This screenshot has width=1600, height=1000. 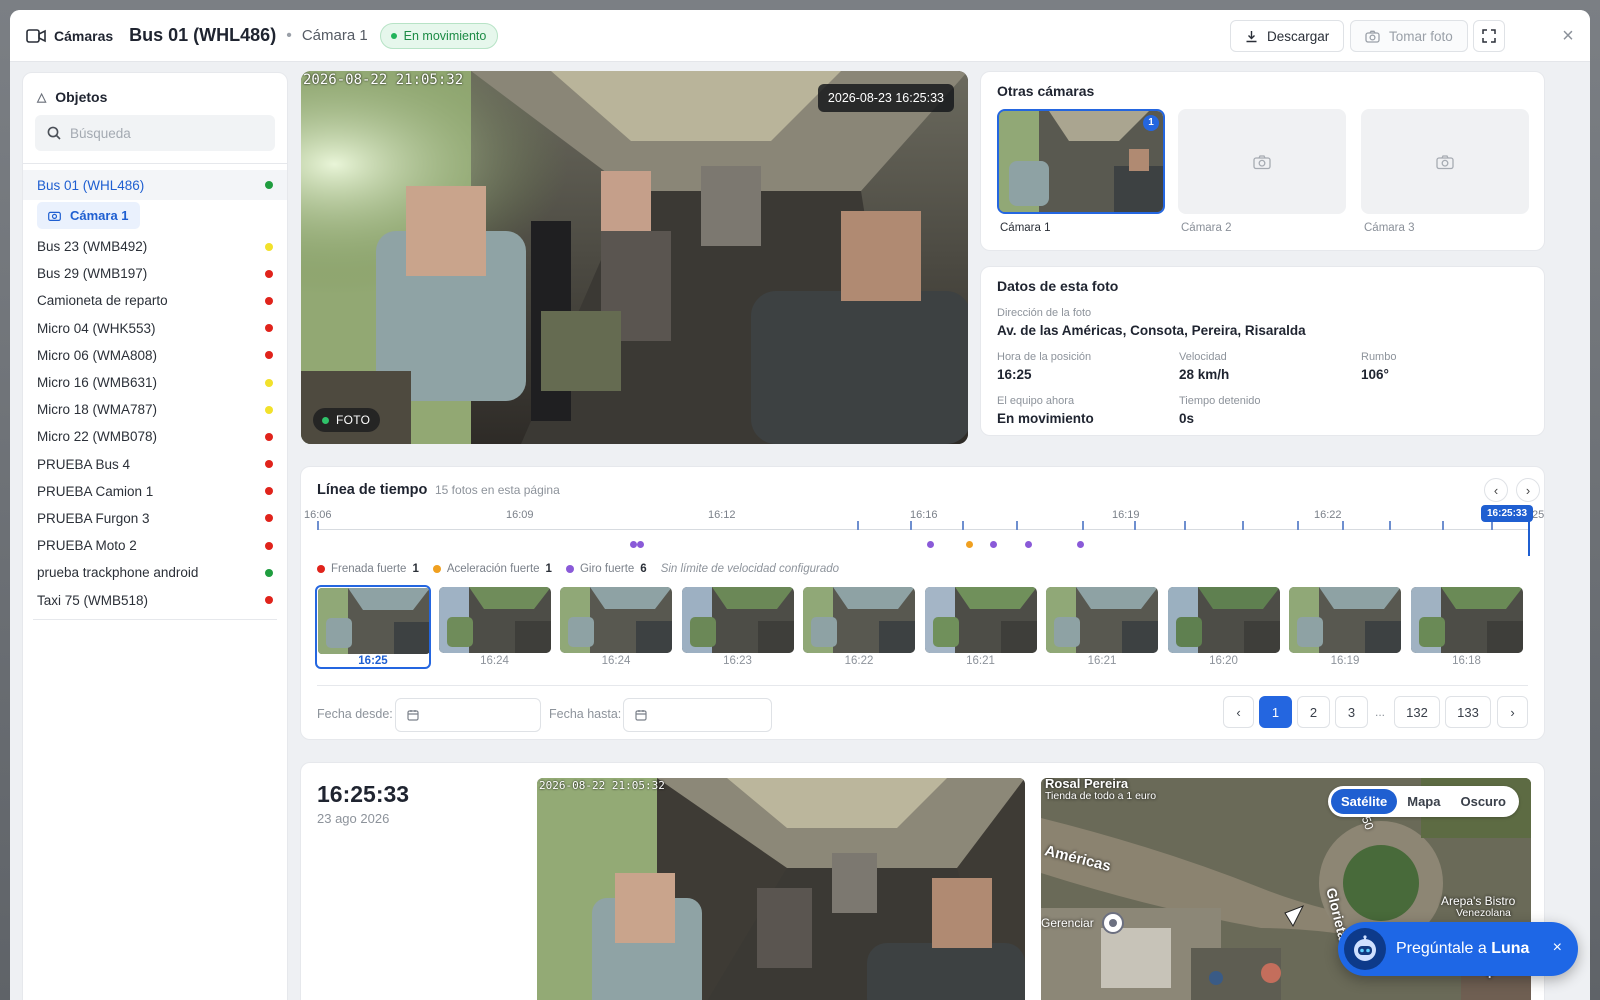 What do you see at coordinates (1058, 286) in the screenshot?
I see `photo-data-title: Datos de esta foto` at bounding box center [1058, 286].